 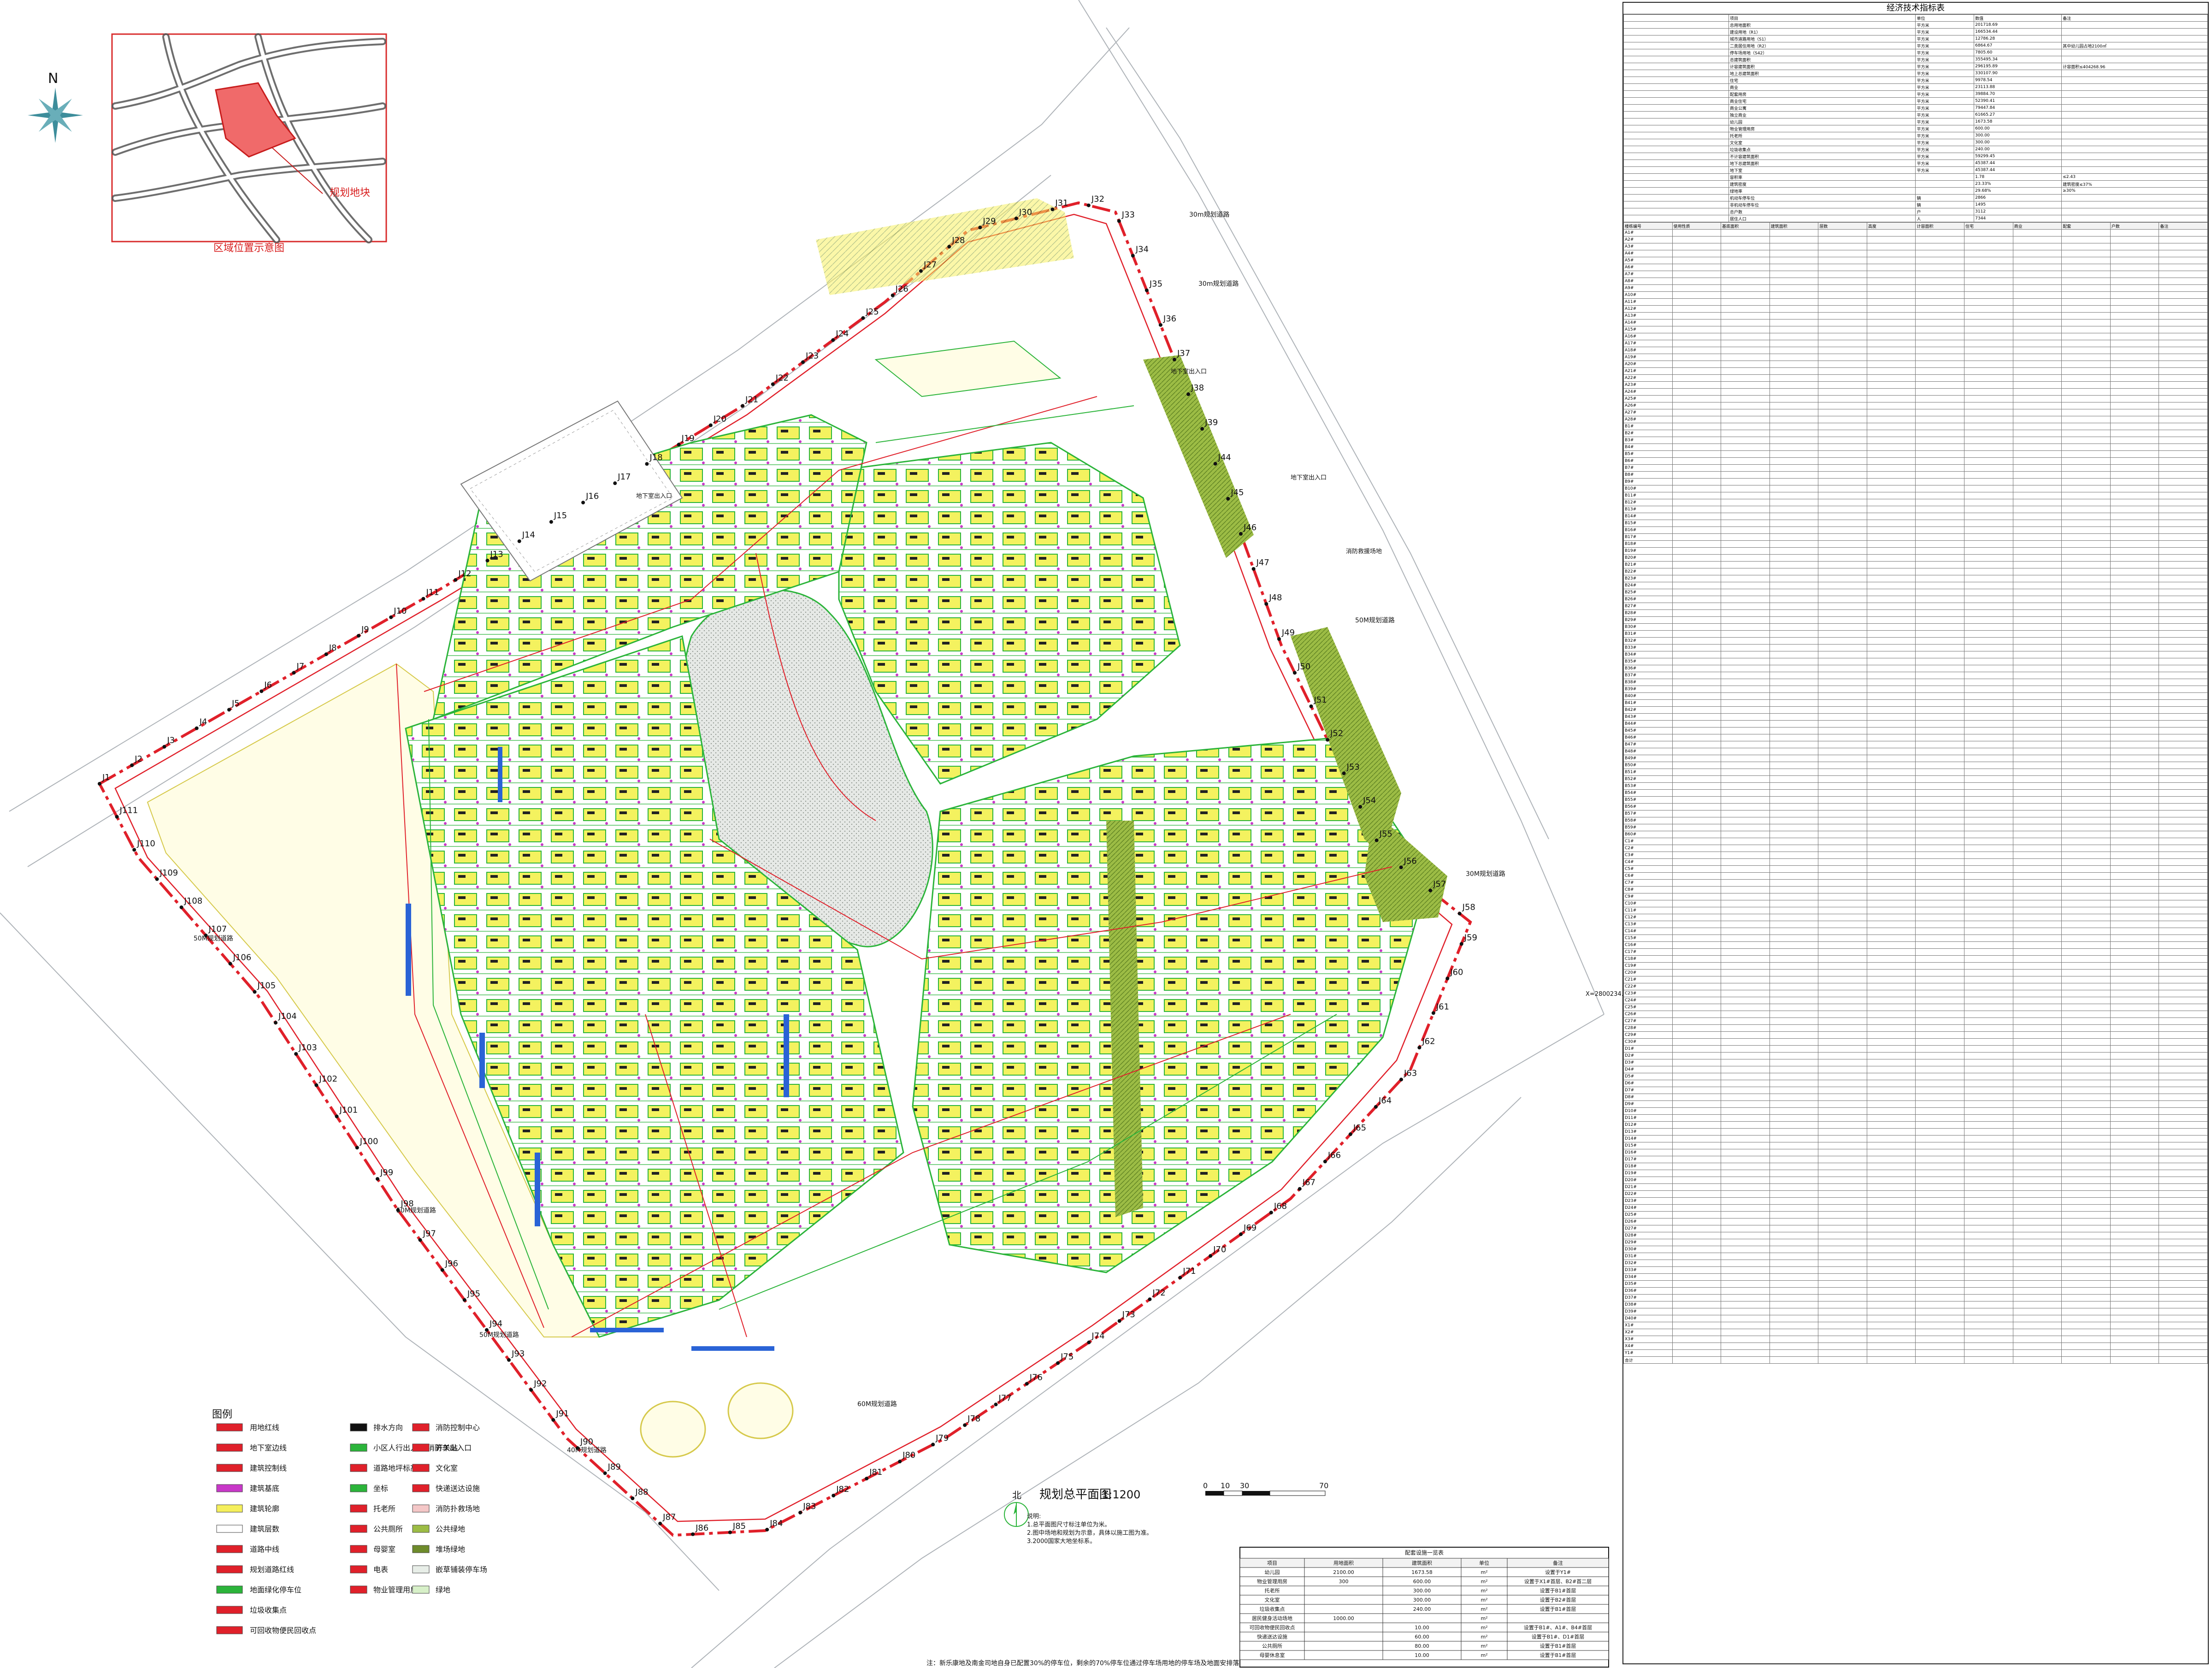 What do you see at coordinates (1308, 1183) in the screenshot?
I see `boundary-point-label: J67` at bounding box center [1308, 1183].